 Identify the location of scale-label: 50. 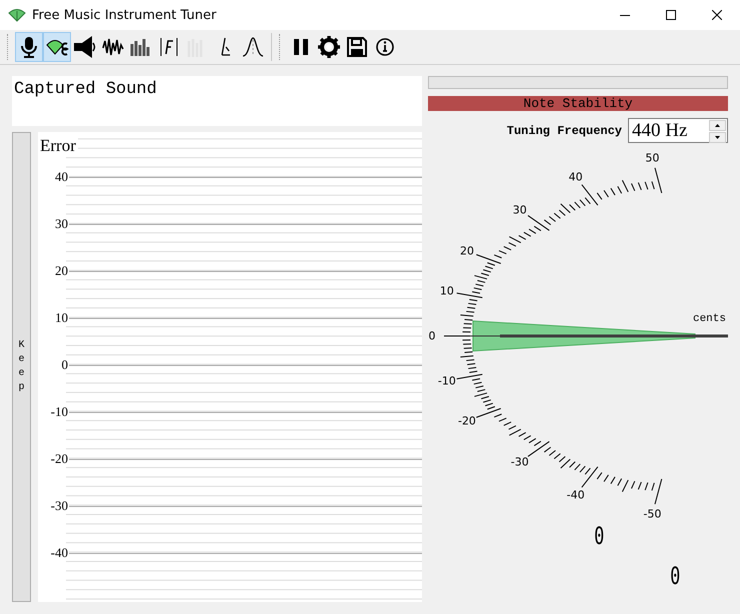
(652, 158).